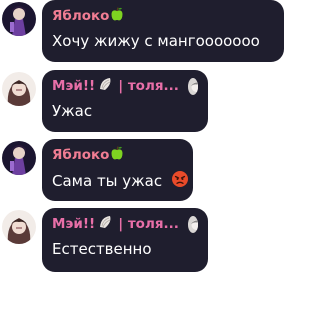  Describe the element at coordinates (180, 181) in the screenshot. I see `angry-face-icon` at that location.